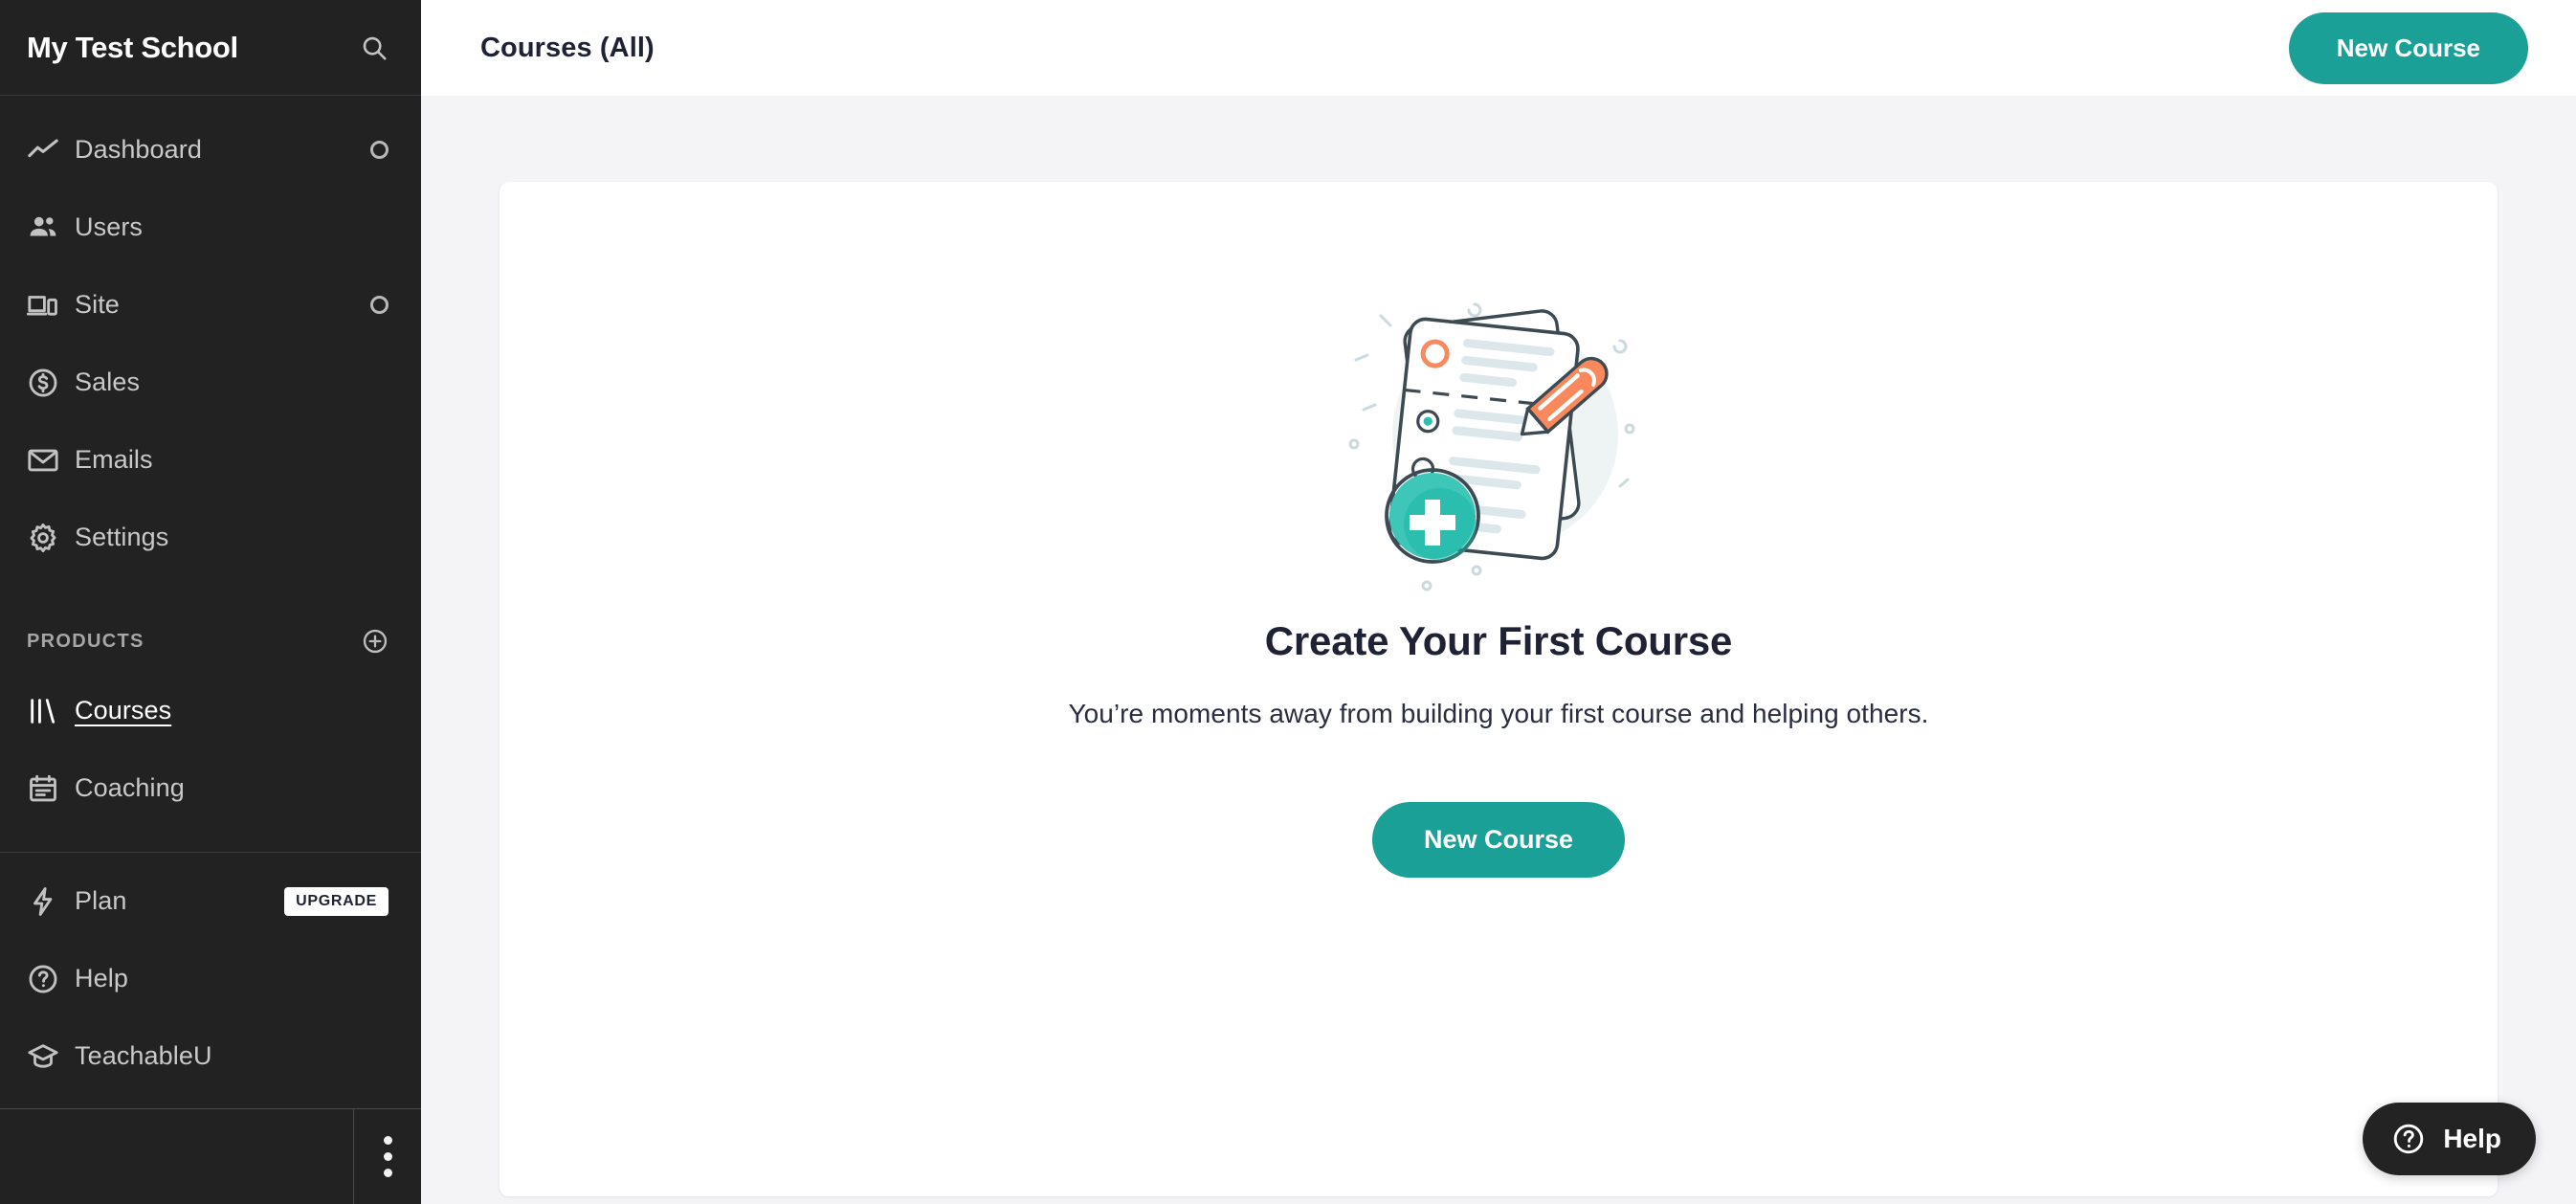  What do you see at coordinates (375, 641) in the screenshot?
I see `plus-circle-icon` at bounding box center [375, 641].